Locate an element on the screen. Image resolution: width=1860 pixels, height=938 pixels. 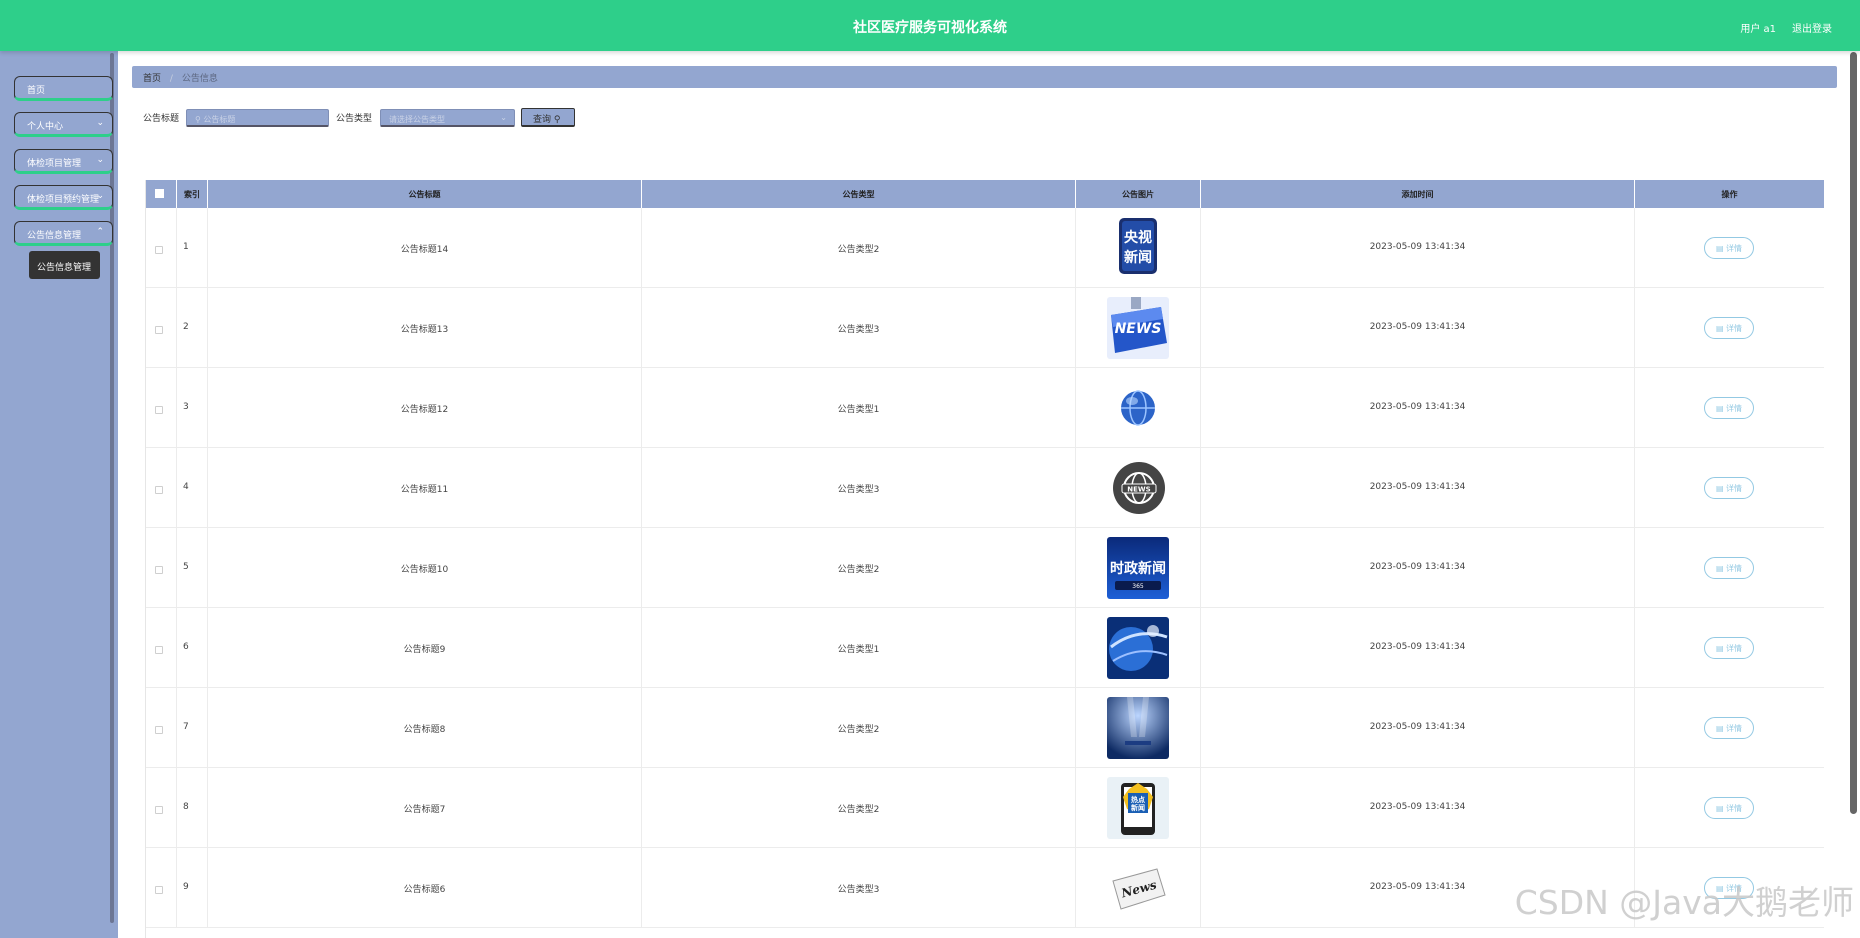
sidebar-item-label: 体检项目管理 is located at coordinates (54, 164).